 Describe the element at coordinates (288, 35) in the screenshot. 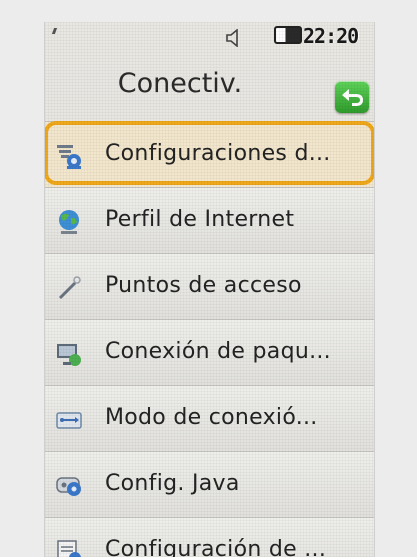

I see `battery-icon` at that location.